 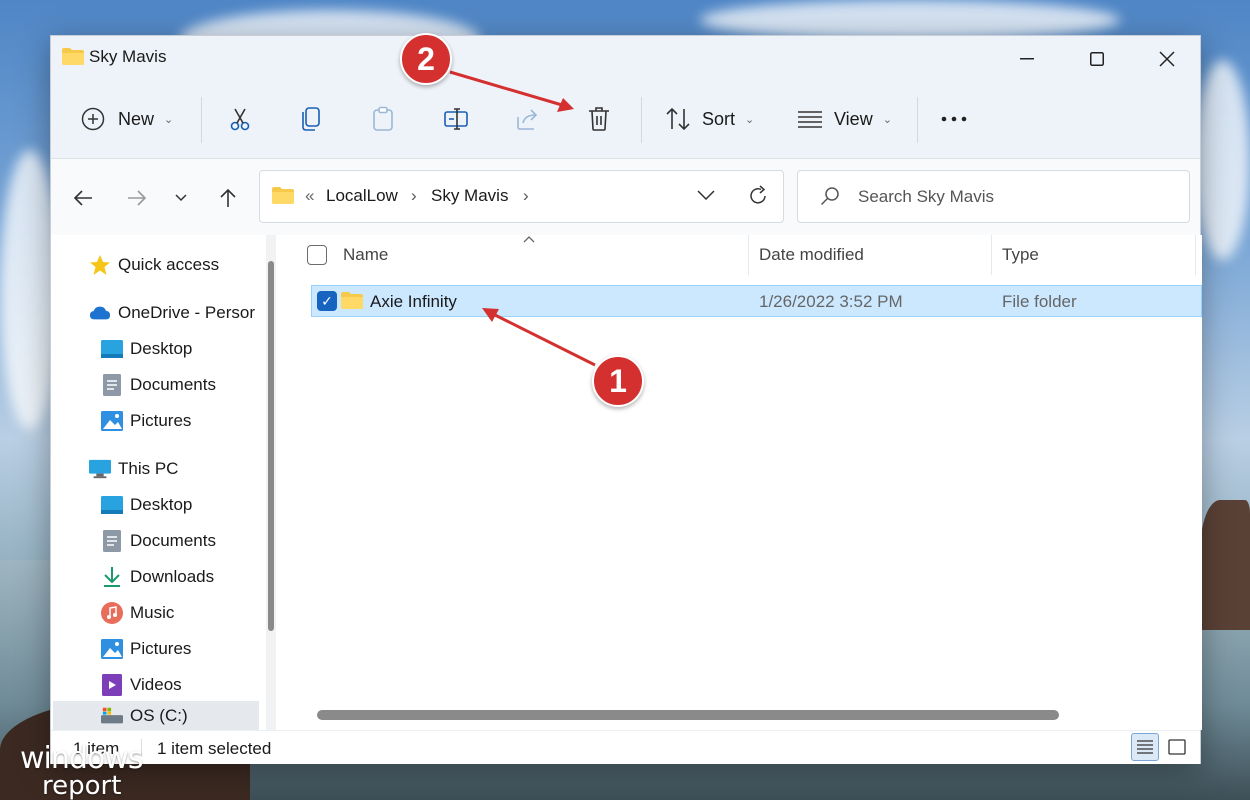 What do you see at coordinates (625, 747) in the screenshot?
I see `status-bar: 1 item 1 item selected` at bounding box center [625, 747].